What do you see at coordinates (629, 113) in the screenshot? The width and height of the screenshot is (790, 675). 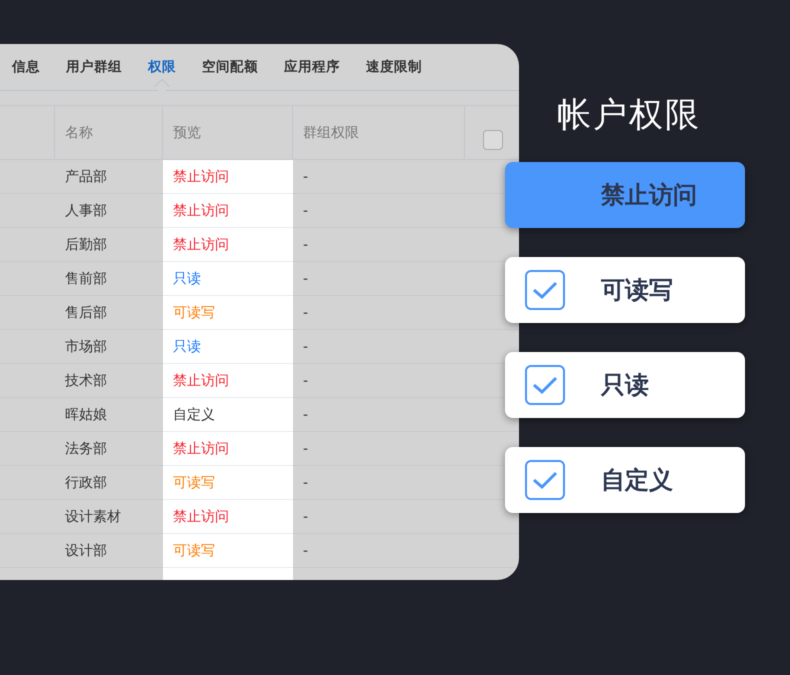 I see `panel-title: 帐户权限` at bounding box center [629, 113].